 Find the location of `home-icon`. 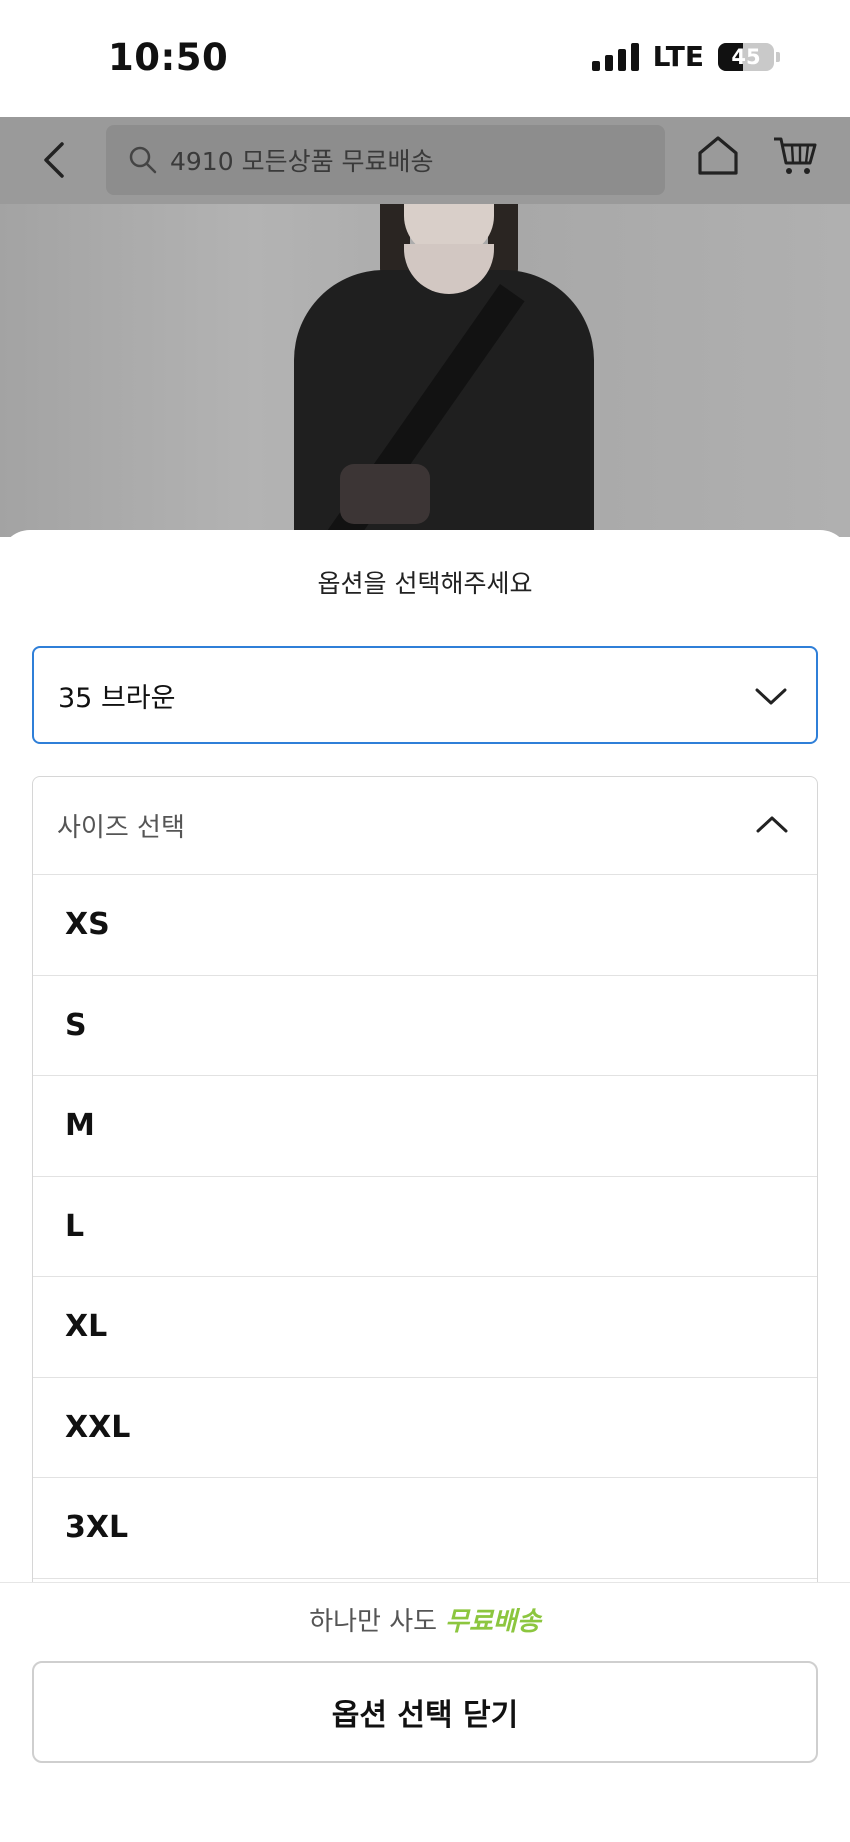

home-icon is located at coordinates (718, 155).